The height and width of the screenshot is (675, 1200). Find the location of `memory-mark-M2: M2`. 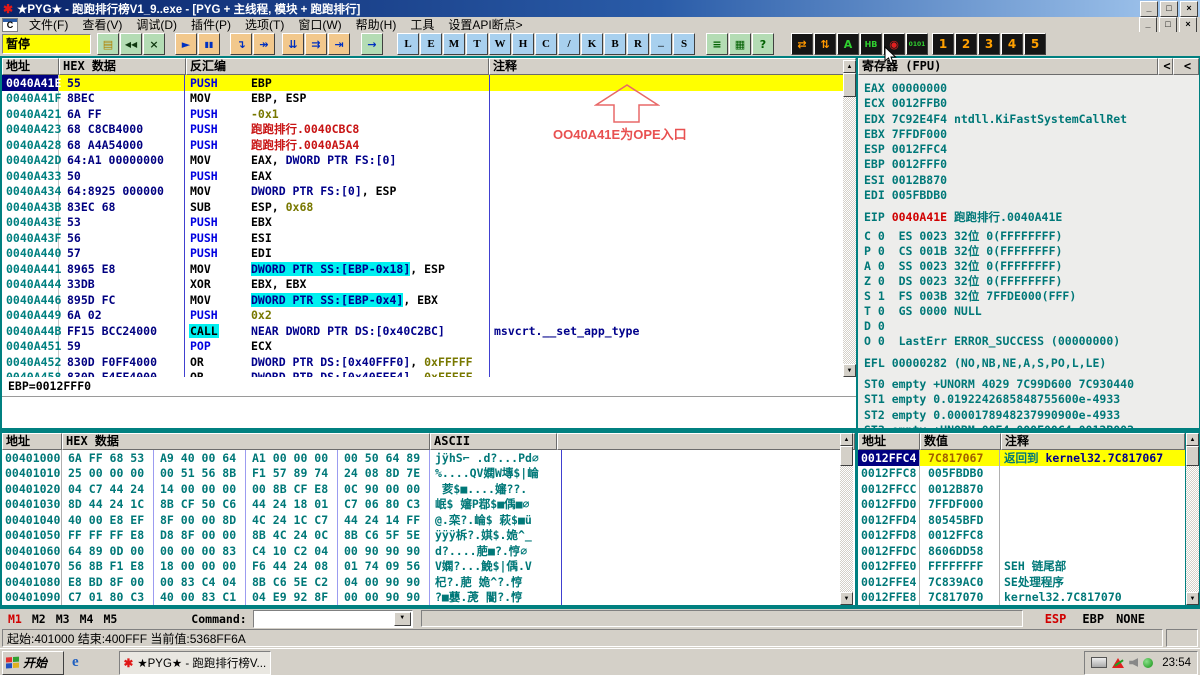

memory-mark-M2: M2 is located at coordinates (39, 619).